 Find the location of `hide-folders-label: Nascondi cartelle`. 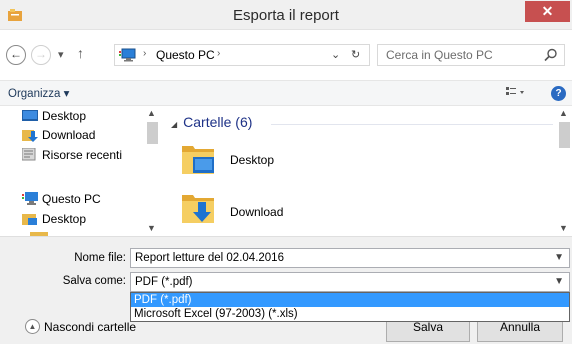

hide-folders-label: Nascondi cartelle is located at coordinates (90, 327).